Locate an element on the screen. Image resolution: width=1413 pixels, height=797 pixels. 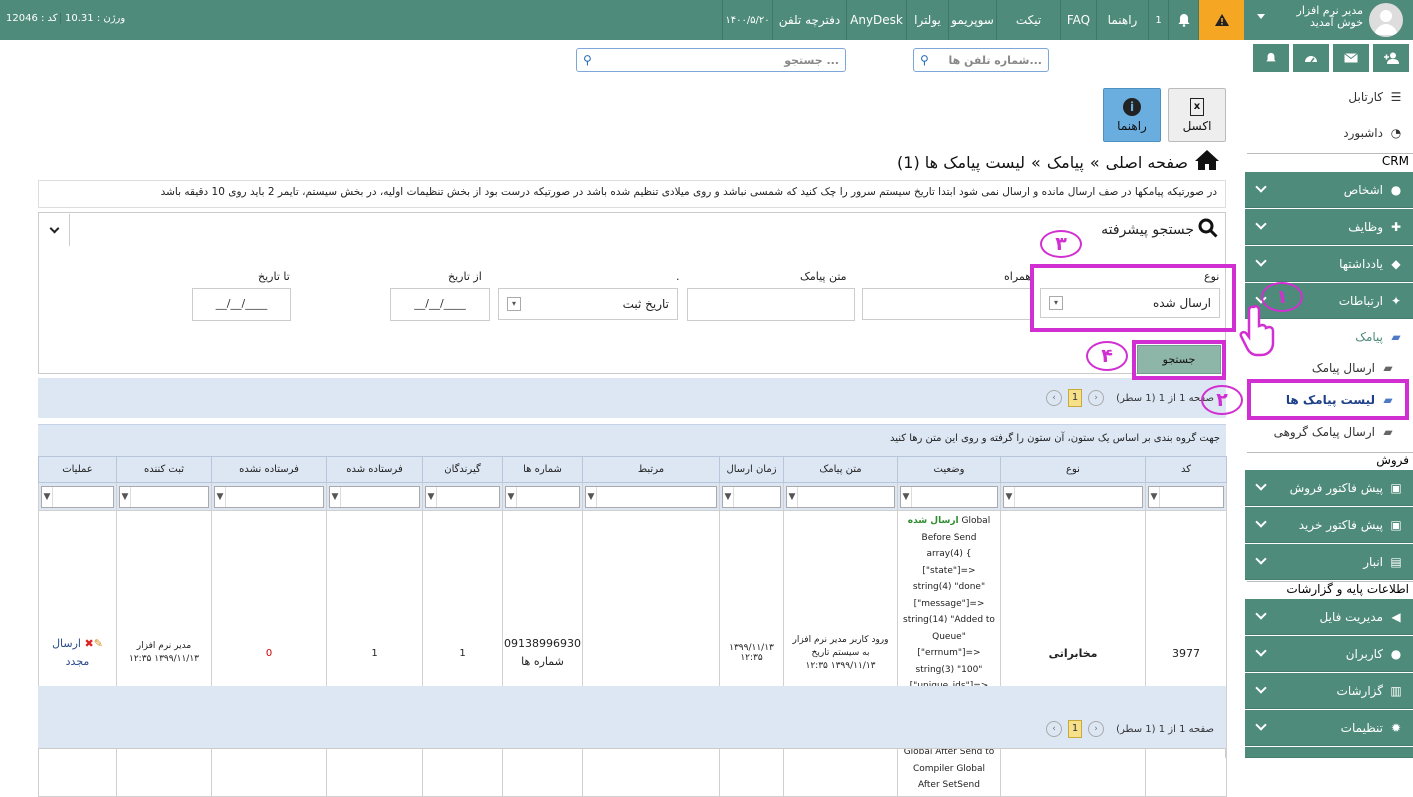
col-text: متن پیامک is located at coordinates (840, 469).